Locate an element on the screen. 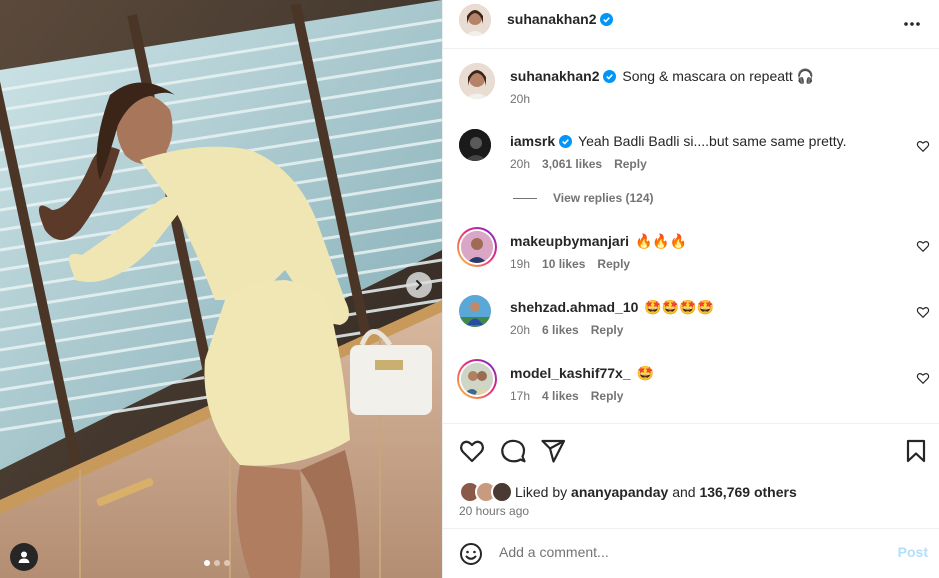 This screenshot has width=939, height=578. post-header: suhanakhan2 is located at coordinates (691, 24).